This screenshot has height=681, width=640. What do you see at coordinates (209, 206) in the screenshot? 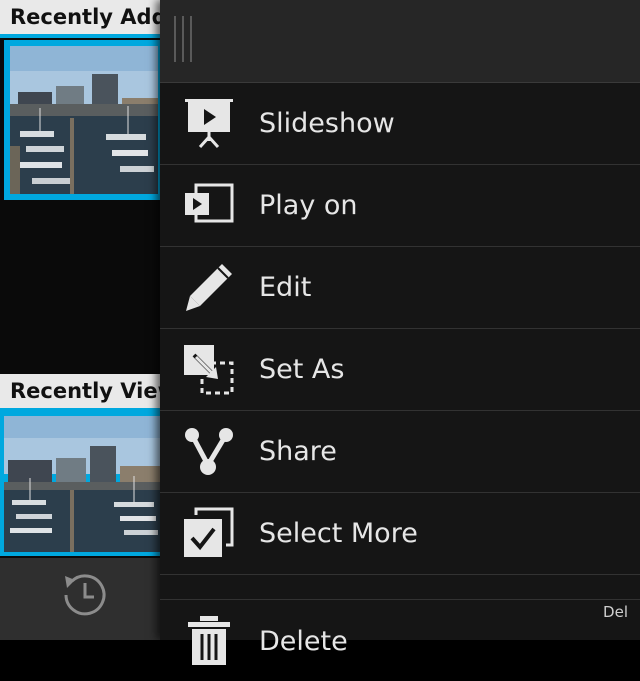
I see `play-on-icon` at bounding box center [209, 206].